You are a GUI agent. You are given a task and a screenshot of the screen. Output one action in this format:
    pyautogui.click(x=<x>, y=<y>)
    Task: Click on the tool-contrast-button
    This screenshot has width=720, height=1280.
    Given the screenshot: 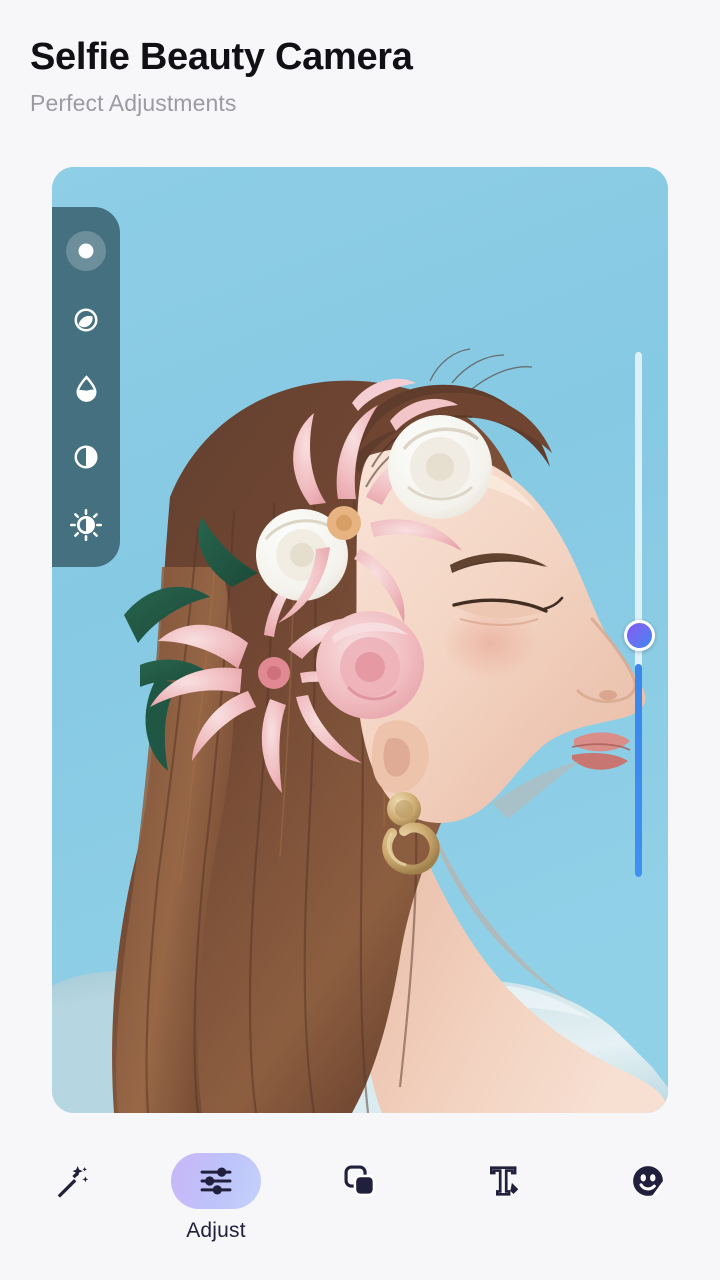 What is the action you would take?
    pyautogui.click(x=86, y=457)
    